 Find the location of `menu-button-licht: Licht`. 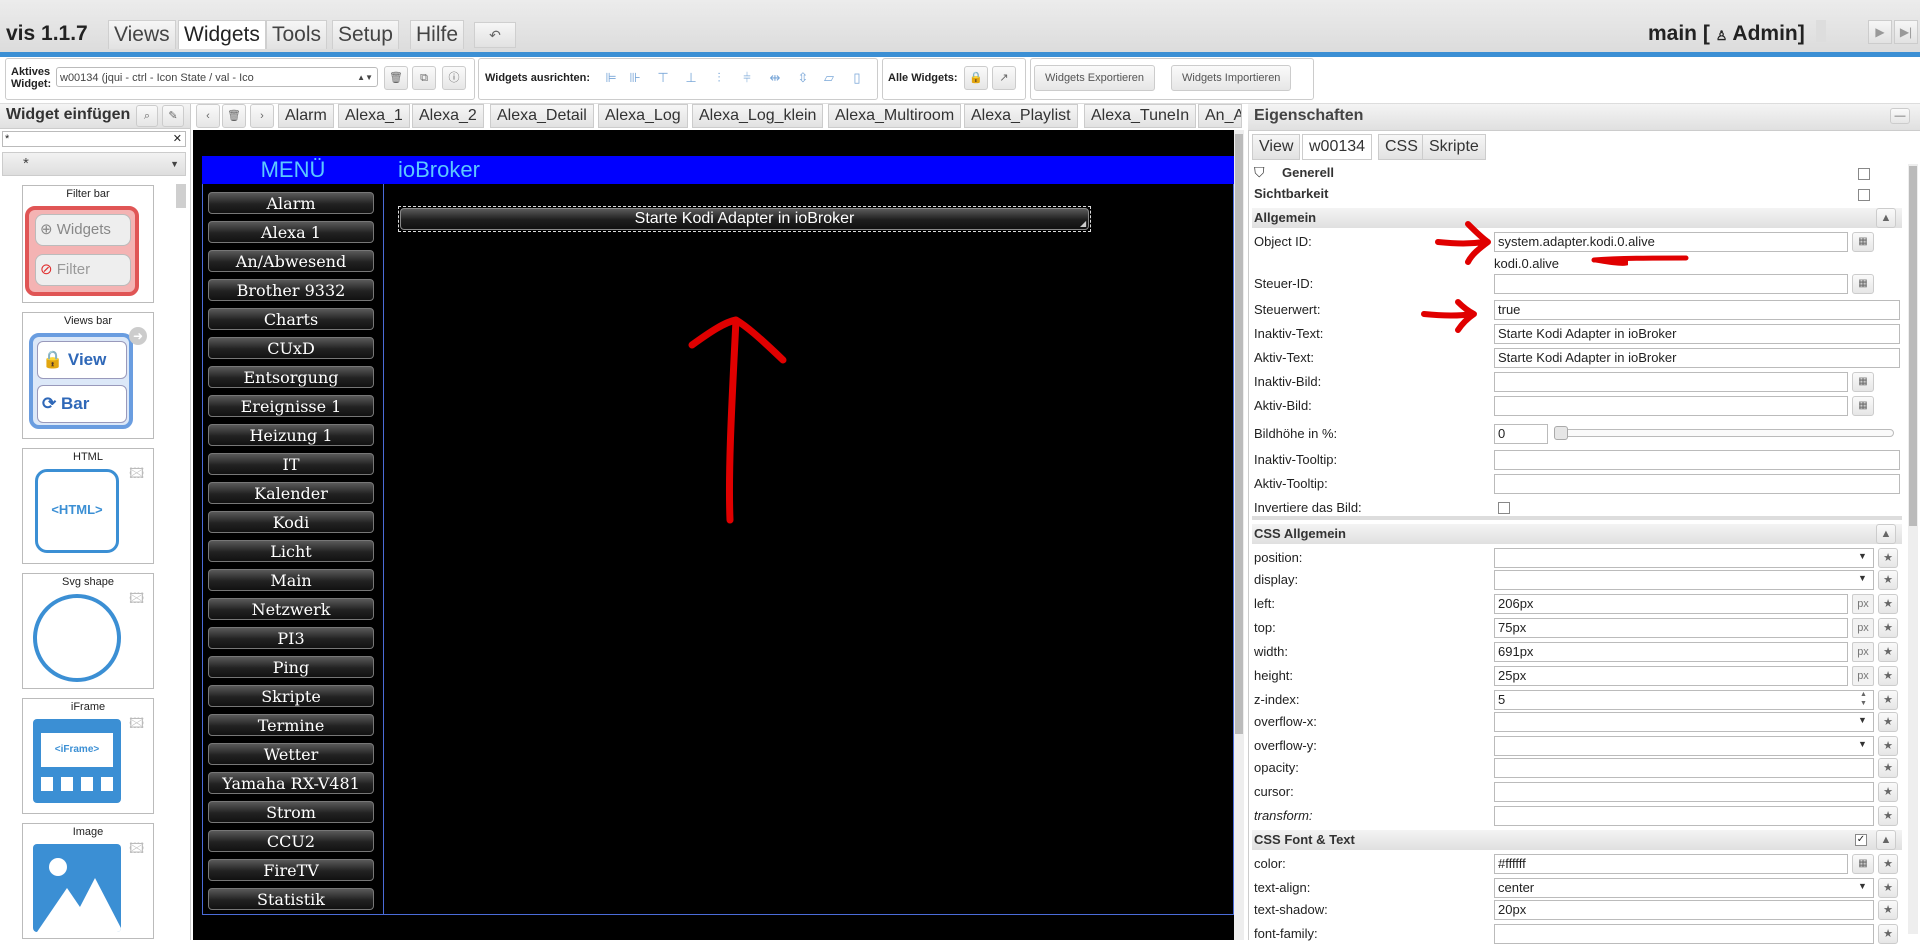

menu-button-licht: Licht is located at coordinates (291, 551).